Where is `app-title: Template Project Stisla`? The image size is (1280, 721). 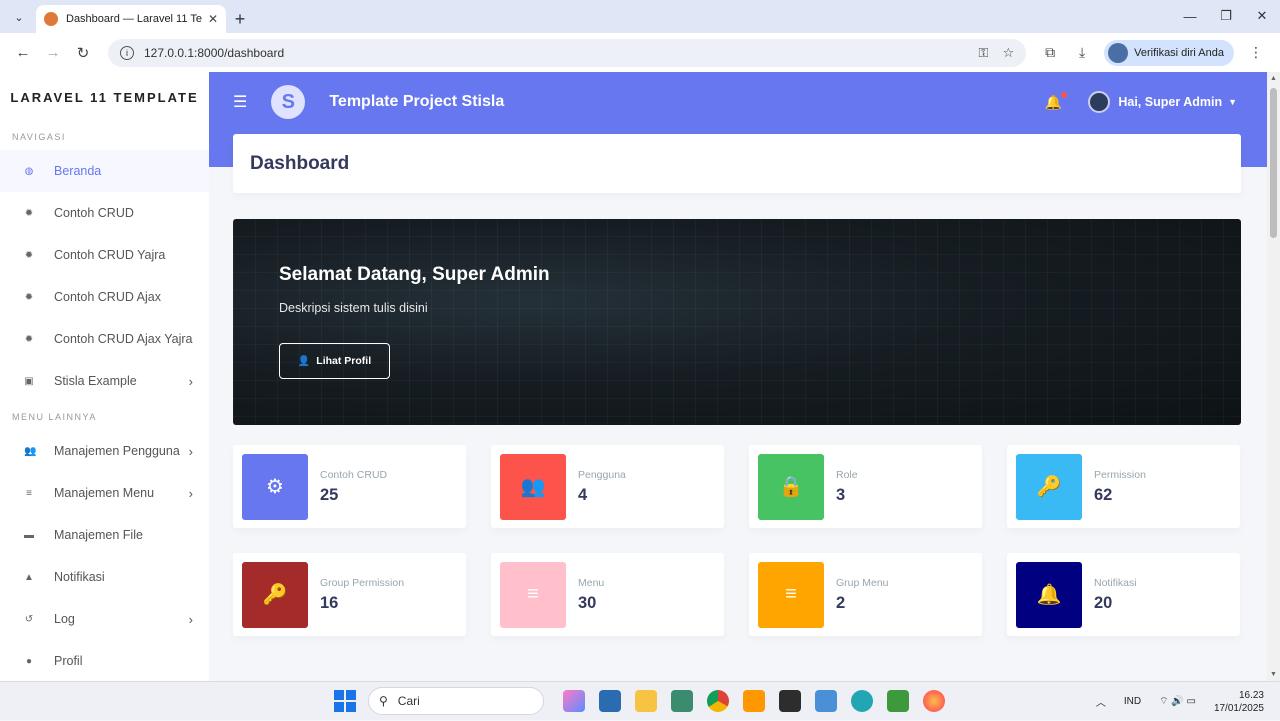
app-title: Template Project Stisla is located at coordinates (417, 101).